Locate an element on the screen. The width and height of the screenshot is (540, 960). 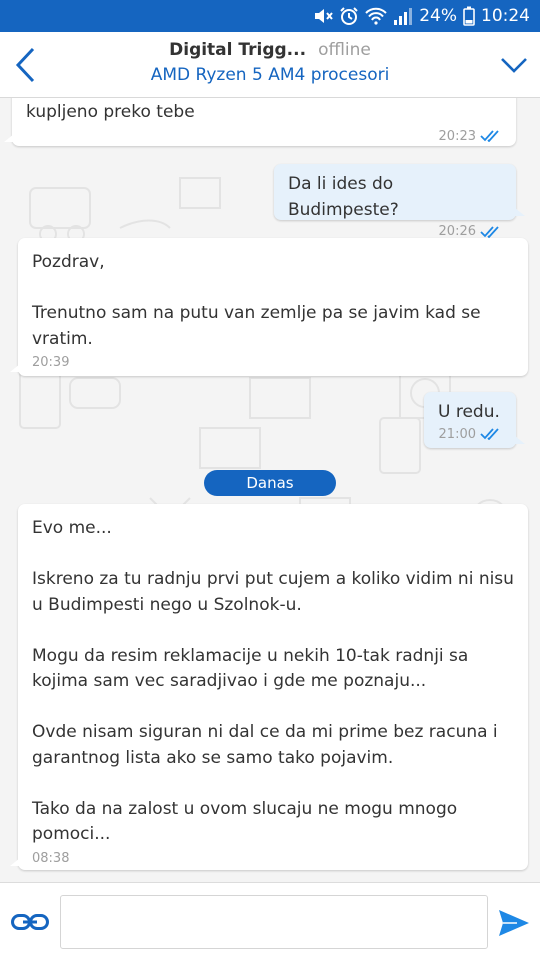
message-time: 20:39 is located at coordinates (51, 362).